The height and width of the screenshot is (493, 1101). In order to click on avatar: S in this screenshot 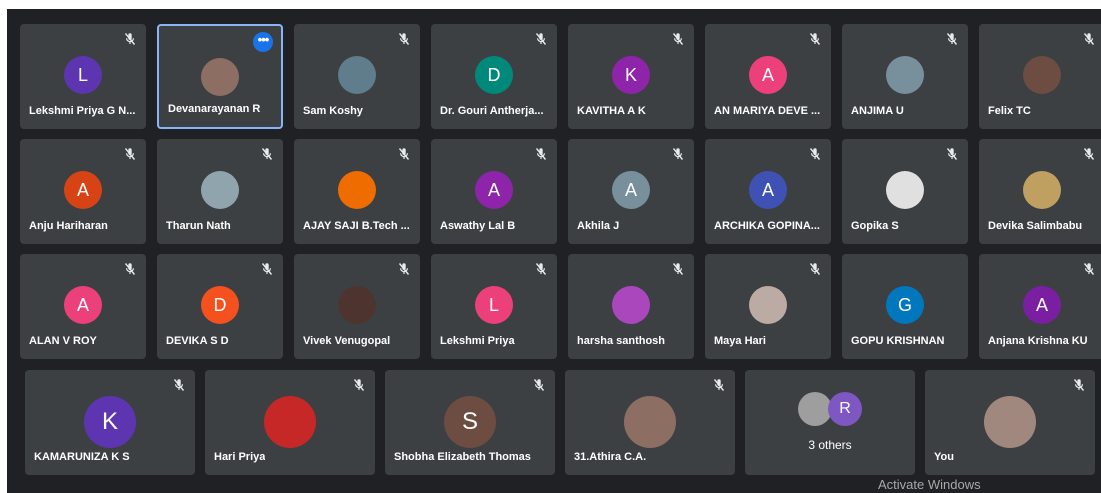, I will do `click(470, 422)`.